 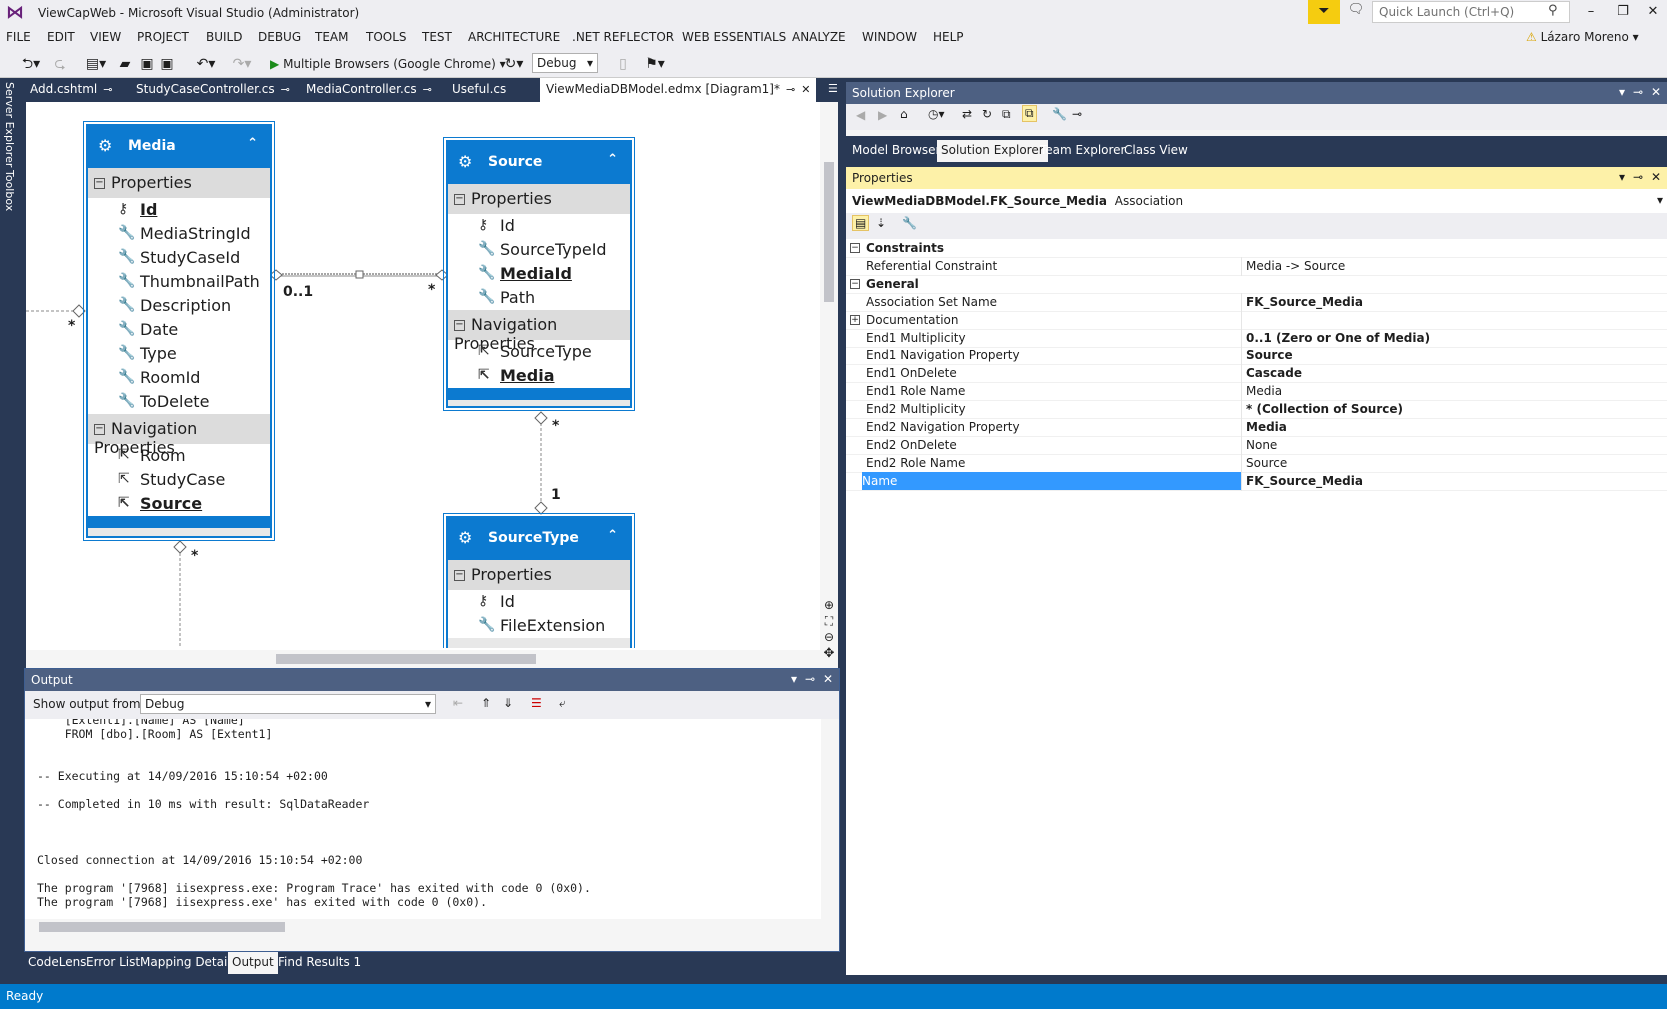 I want to click on property-category: − General, so click(x=1256, y=284).